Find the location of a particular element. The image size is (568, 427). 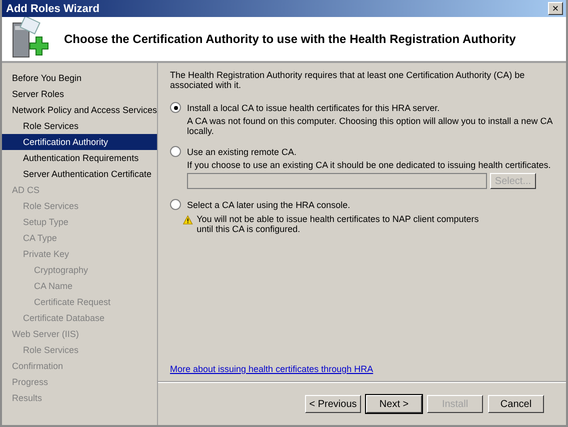

warning-text: You will not be able to issue health certificates to NAP client computers until this CA is configured. is located at coordinates (338, 224).